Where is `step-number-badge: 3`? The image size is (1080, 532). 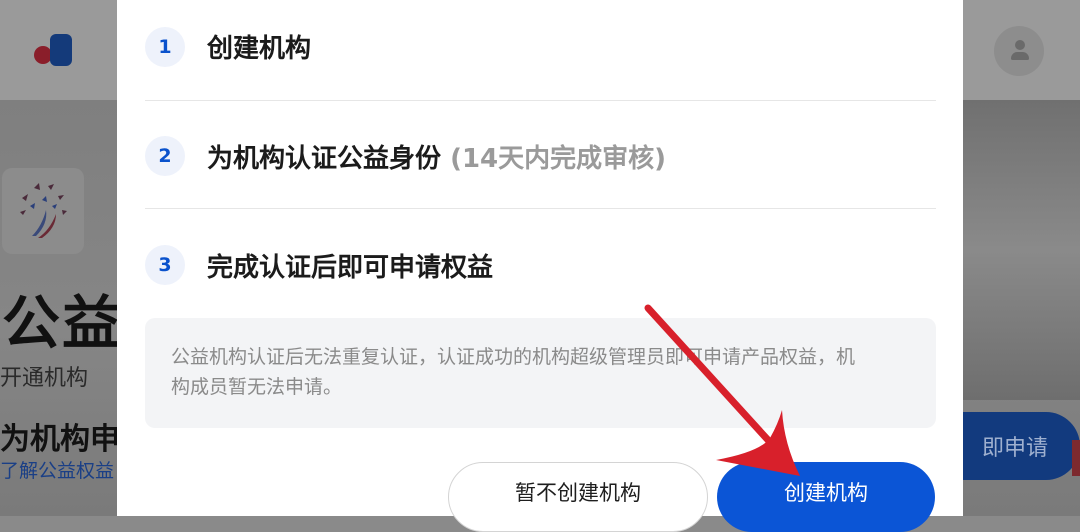 step-number-badge: 3 is located at coordinates (165, 265).